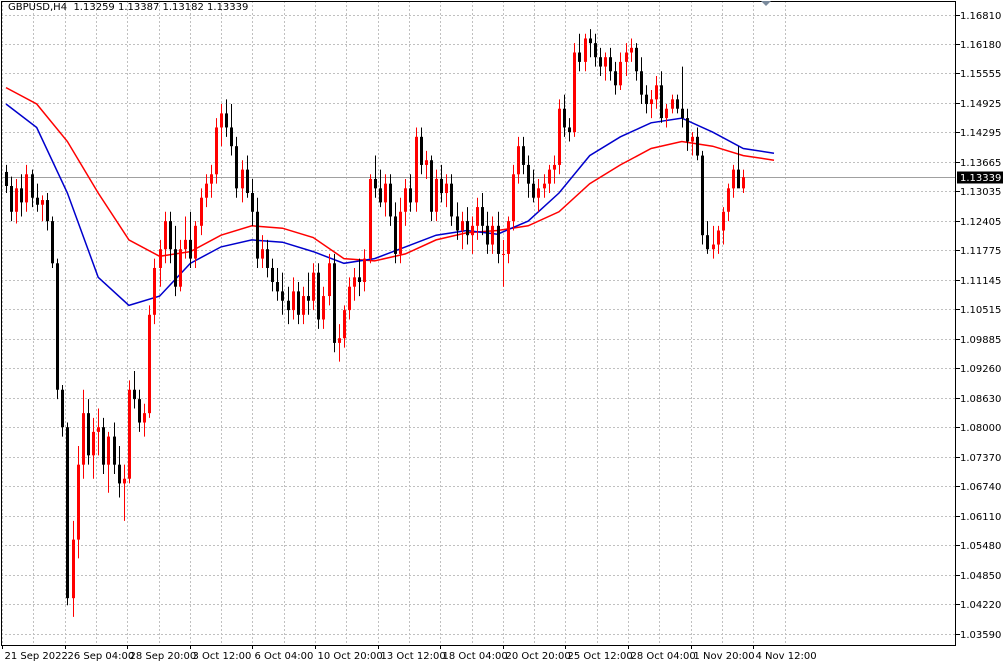  I want to click on price-tick-label: 1.04850, so click(980, 576).